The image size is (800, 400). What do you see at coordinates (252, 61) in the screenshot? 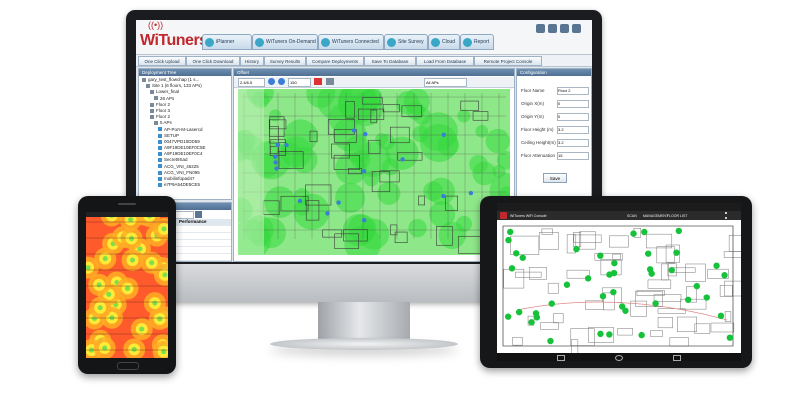
I see `history-button: History` at bounding box center [252, 61].